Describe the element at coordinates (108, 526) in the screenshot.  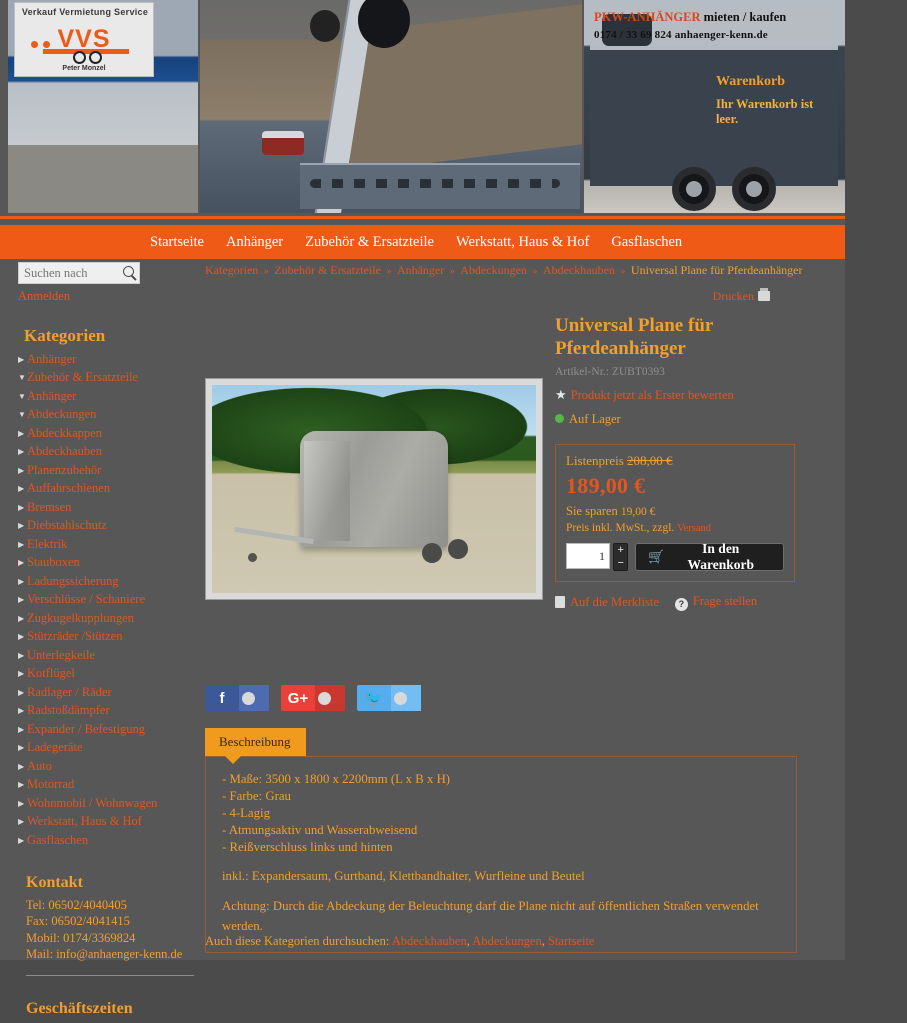
I see `sidebar-item-diebstahlschutz: ▶ Diebstahlschutz` at that location.